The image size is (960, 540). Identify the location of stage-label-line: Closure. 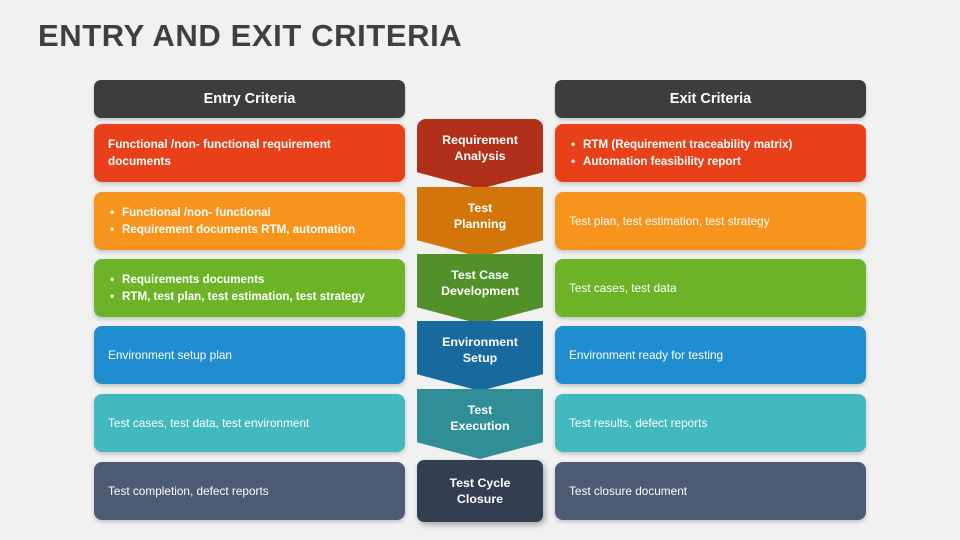
(480, 499).